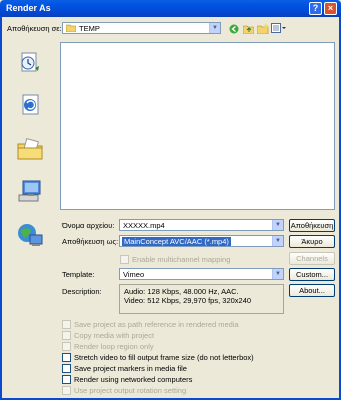  I want to click on back-icon, so click(234, 29).